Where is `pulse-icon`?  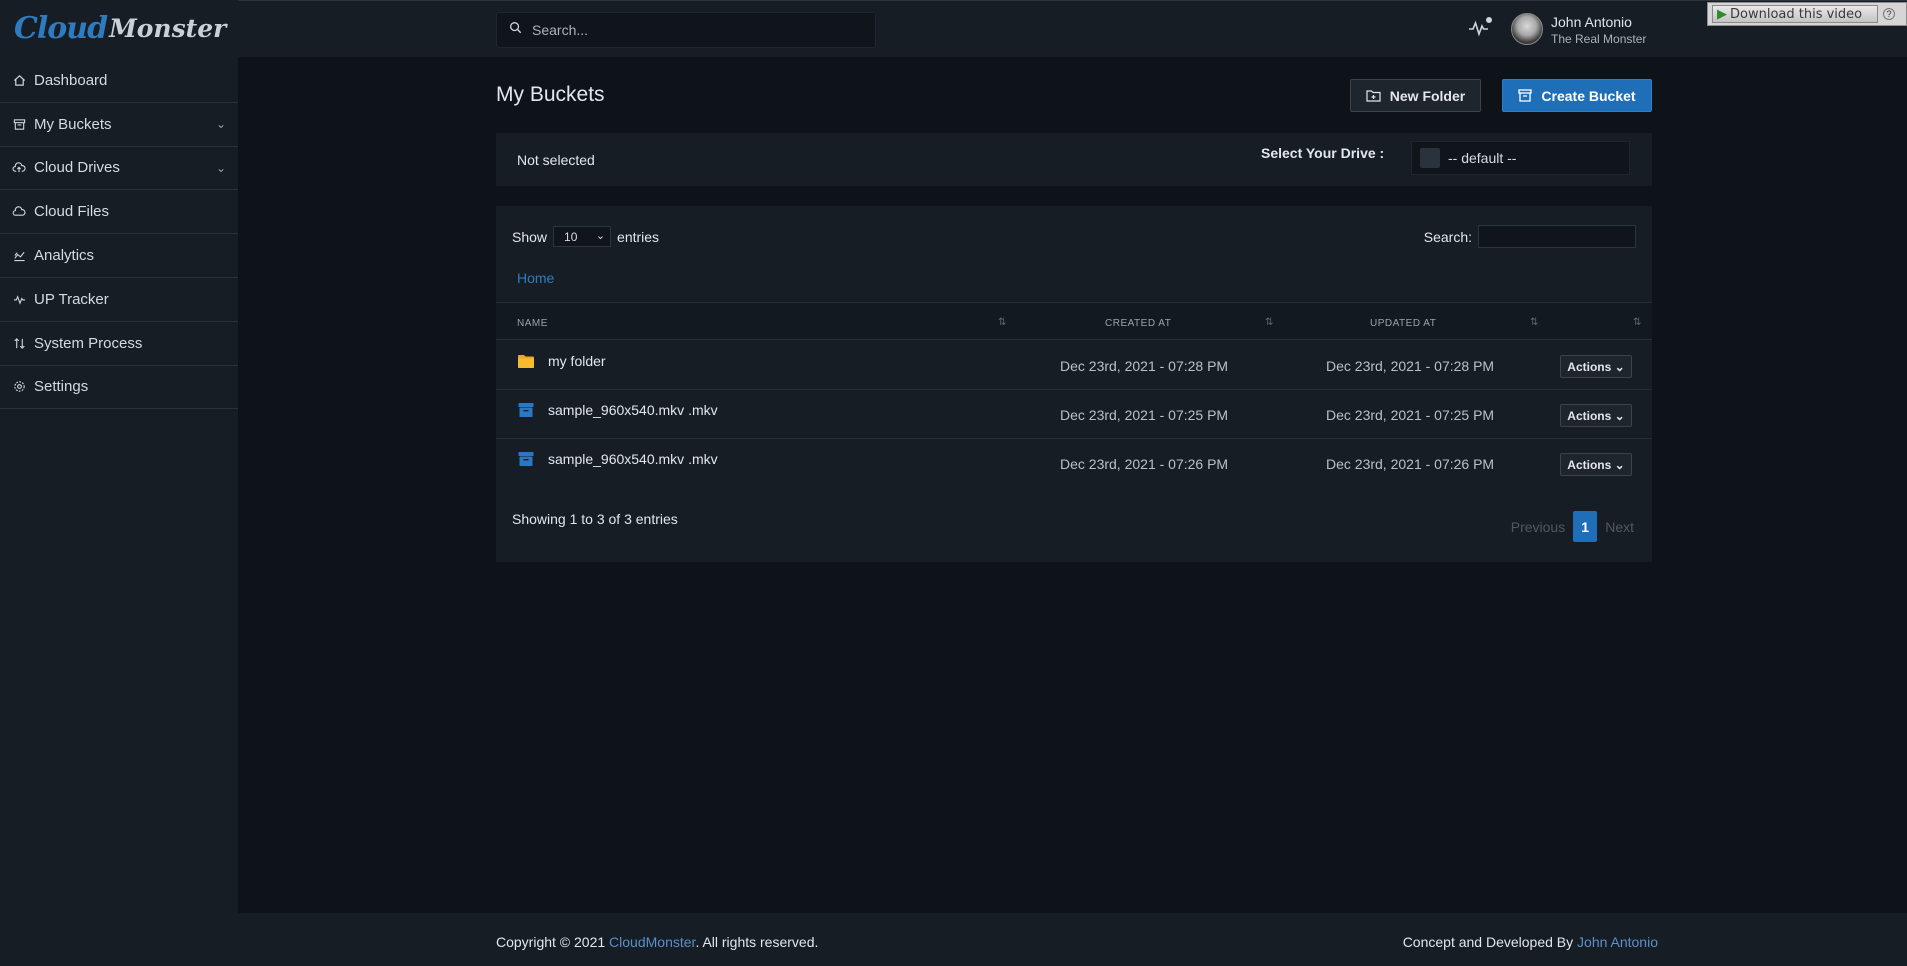
pulse-icon is located at coordinates (19, 299).